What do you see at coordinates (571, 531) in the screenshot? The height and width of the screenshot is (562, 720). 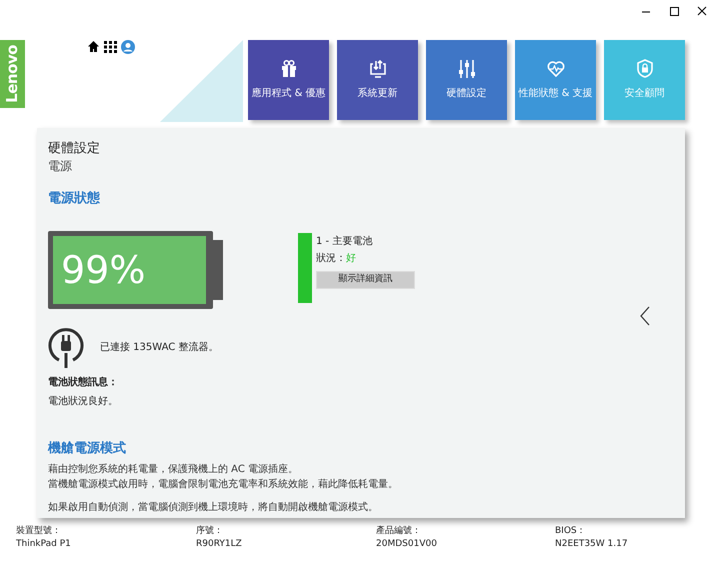 I see `info-label: BIOS：` at bounding box center [571, 531].